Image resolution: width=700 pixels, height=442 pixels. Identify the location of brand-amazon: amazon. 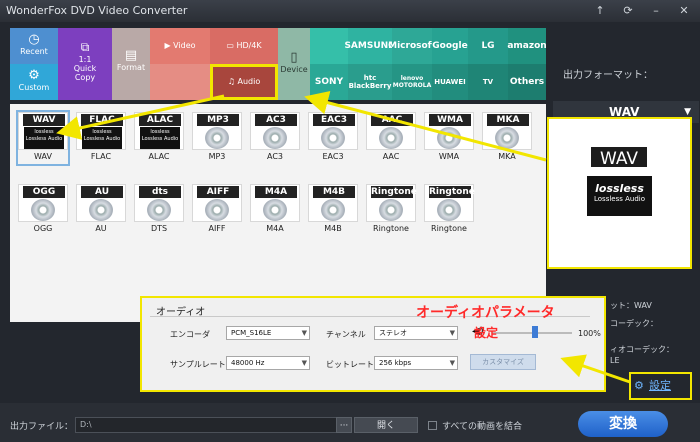
(527, 46).